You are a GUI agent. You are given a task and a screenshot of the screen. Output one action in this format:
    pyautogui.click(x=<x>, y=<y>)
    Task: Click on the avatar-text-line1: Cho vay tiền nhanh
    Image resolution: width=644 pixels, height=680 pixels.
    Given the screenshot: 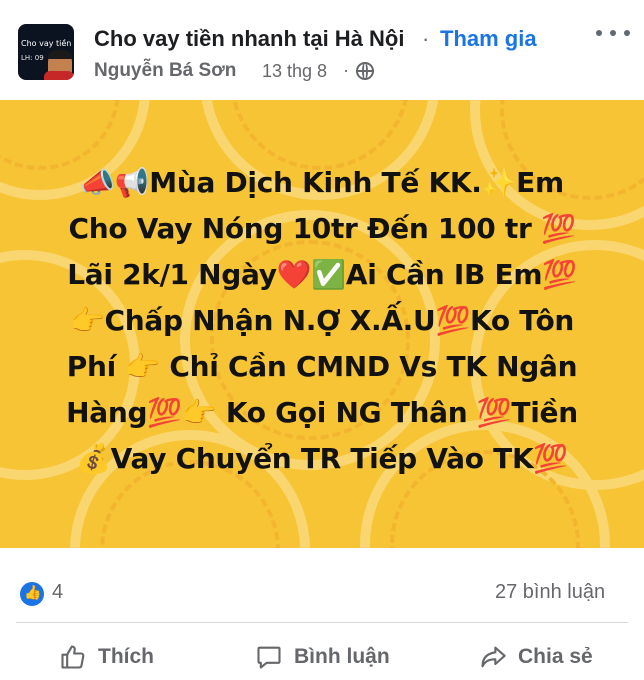 What is the action you would take?
    pyautogui.click(x=47, y=43)
    